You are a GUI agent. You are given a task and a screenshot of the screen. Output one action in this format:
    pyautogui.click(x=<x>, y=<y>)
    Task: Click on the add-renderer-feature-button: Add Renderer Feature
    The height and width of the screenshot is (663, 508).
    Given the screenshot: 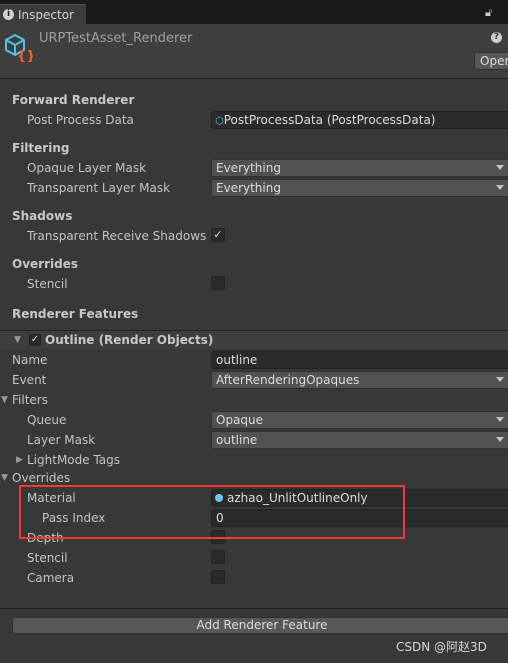 What is the action you would take?
    pyautogui.click(x=260, y=625)
    